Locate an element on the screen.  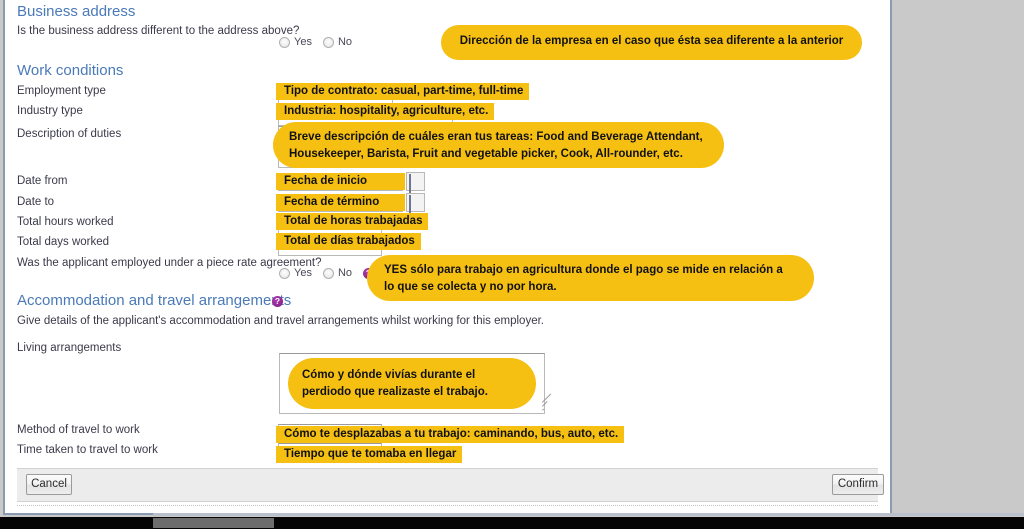
label-date-to: Date to is located at coordinates (36, 202).